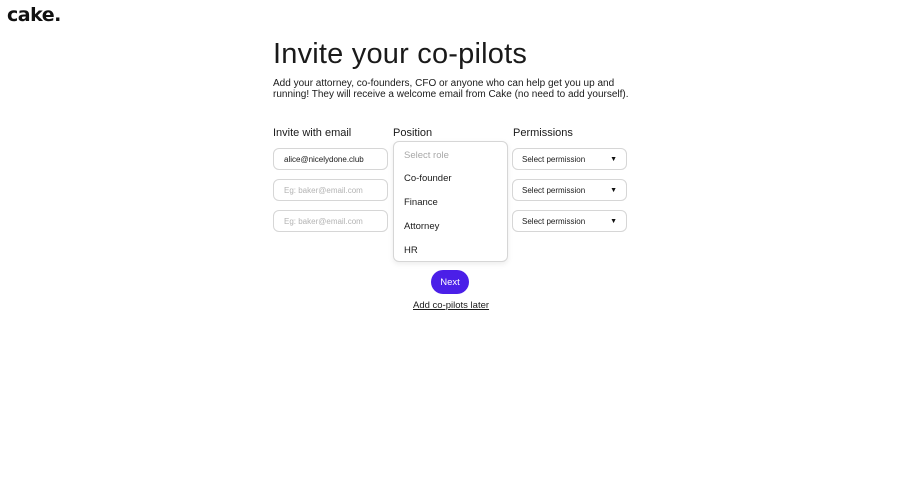 The width and height of the screenshot is (900, 484). Describe the element at coordinates (451, 305) in the screenshot. I see `add-co-pilots-later-link: Add co-pilots later` at that location.